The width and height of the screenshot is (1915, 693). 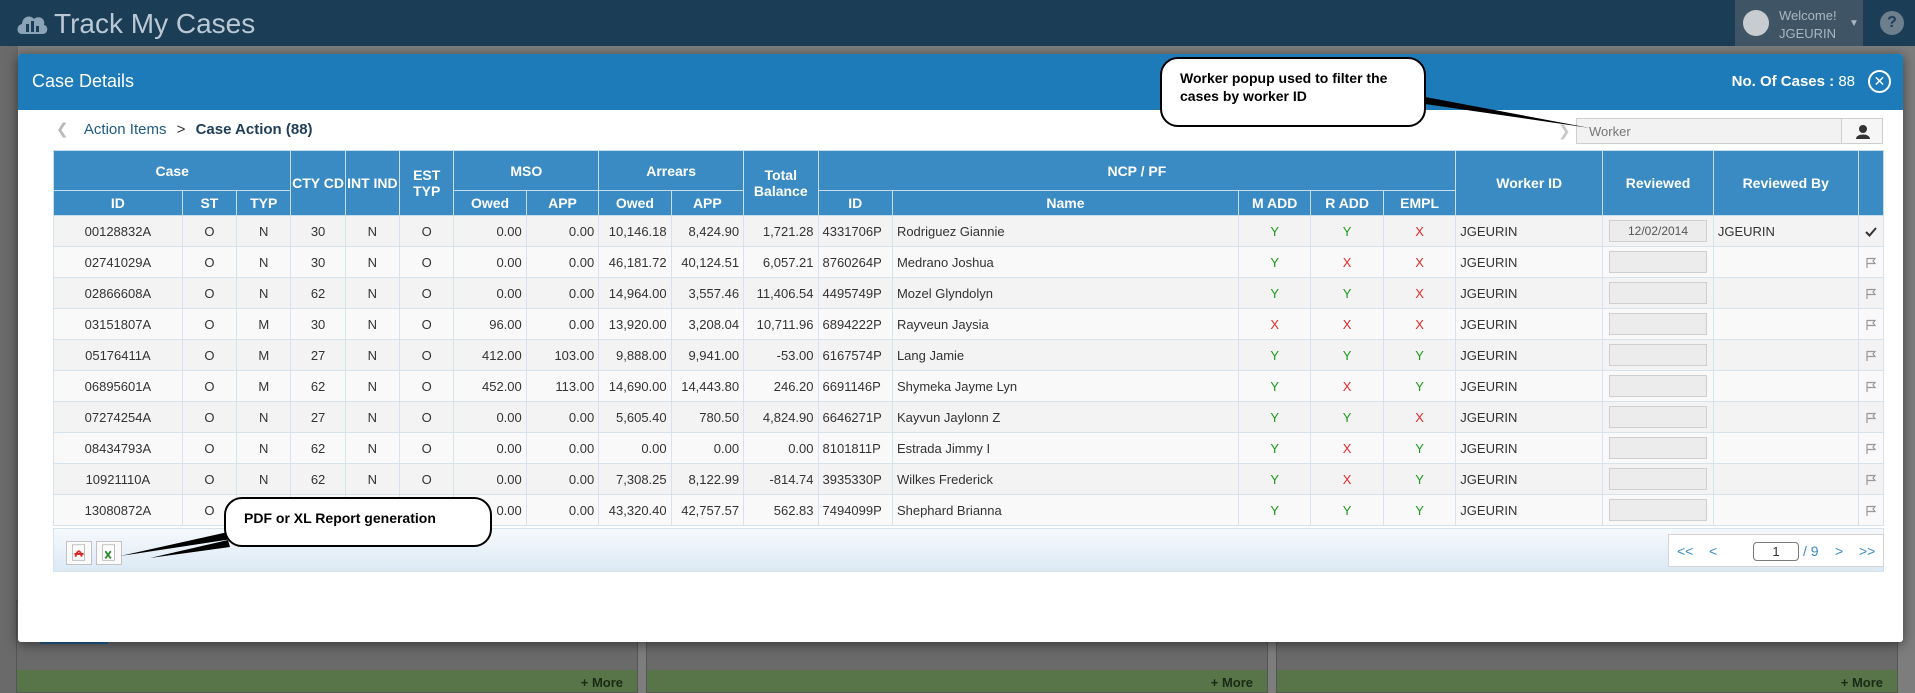 What do you see at coordinates (635, 510) in the screenshot?
I see `cell-arrears-owed: 43,320.40` at bounding box center [635, 510].